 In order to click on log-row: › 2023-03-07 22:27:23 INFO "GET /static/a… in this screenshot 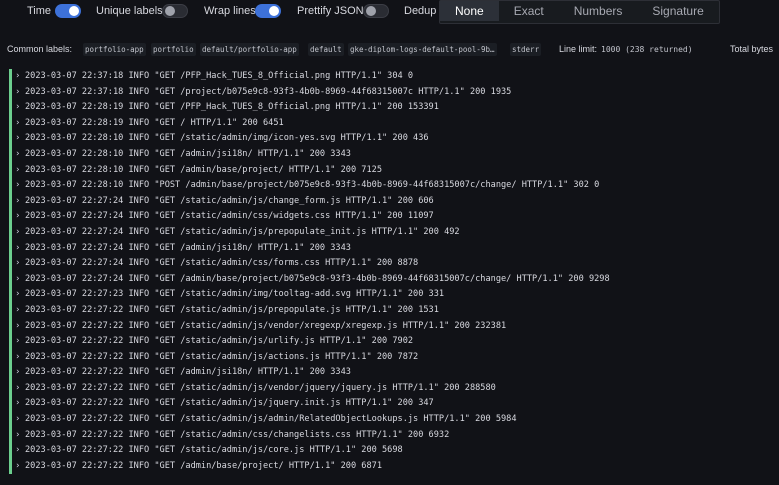, I will do `click(394, 295)`.